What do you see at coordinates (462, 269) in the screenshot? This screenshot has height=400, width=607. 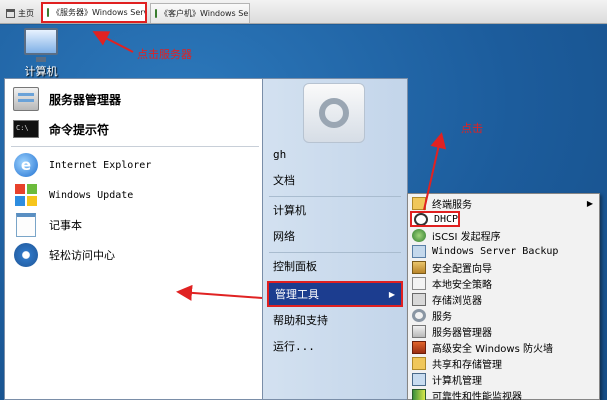 I see `submenu-item-label: 安全配置向导` at bounding box center [462, 269].